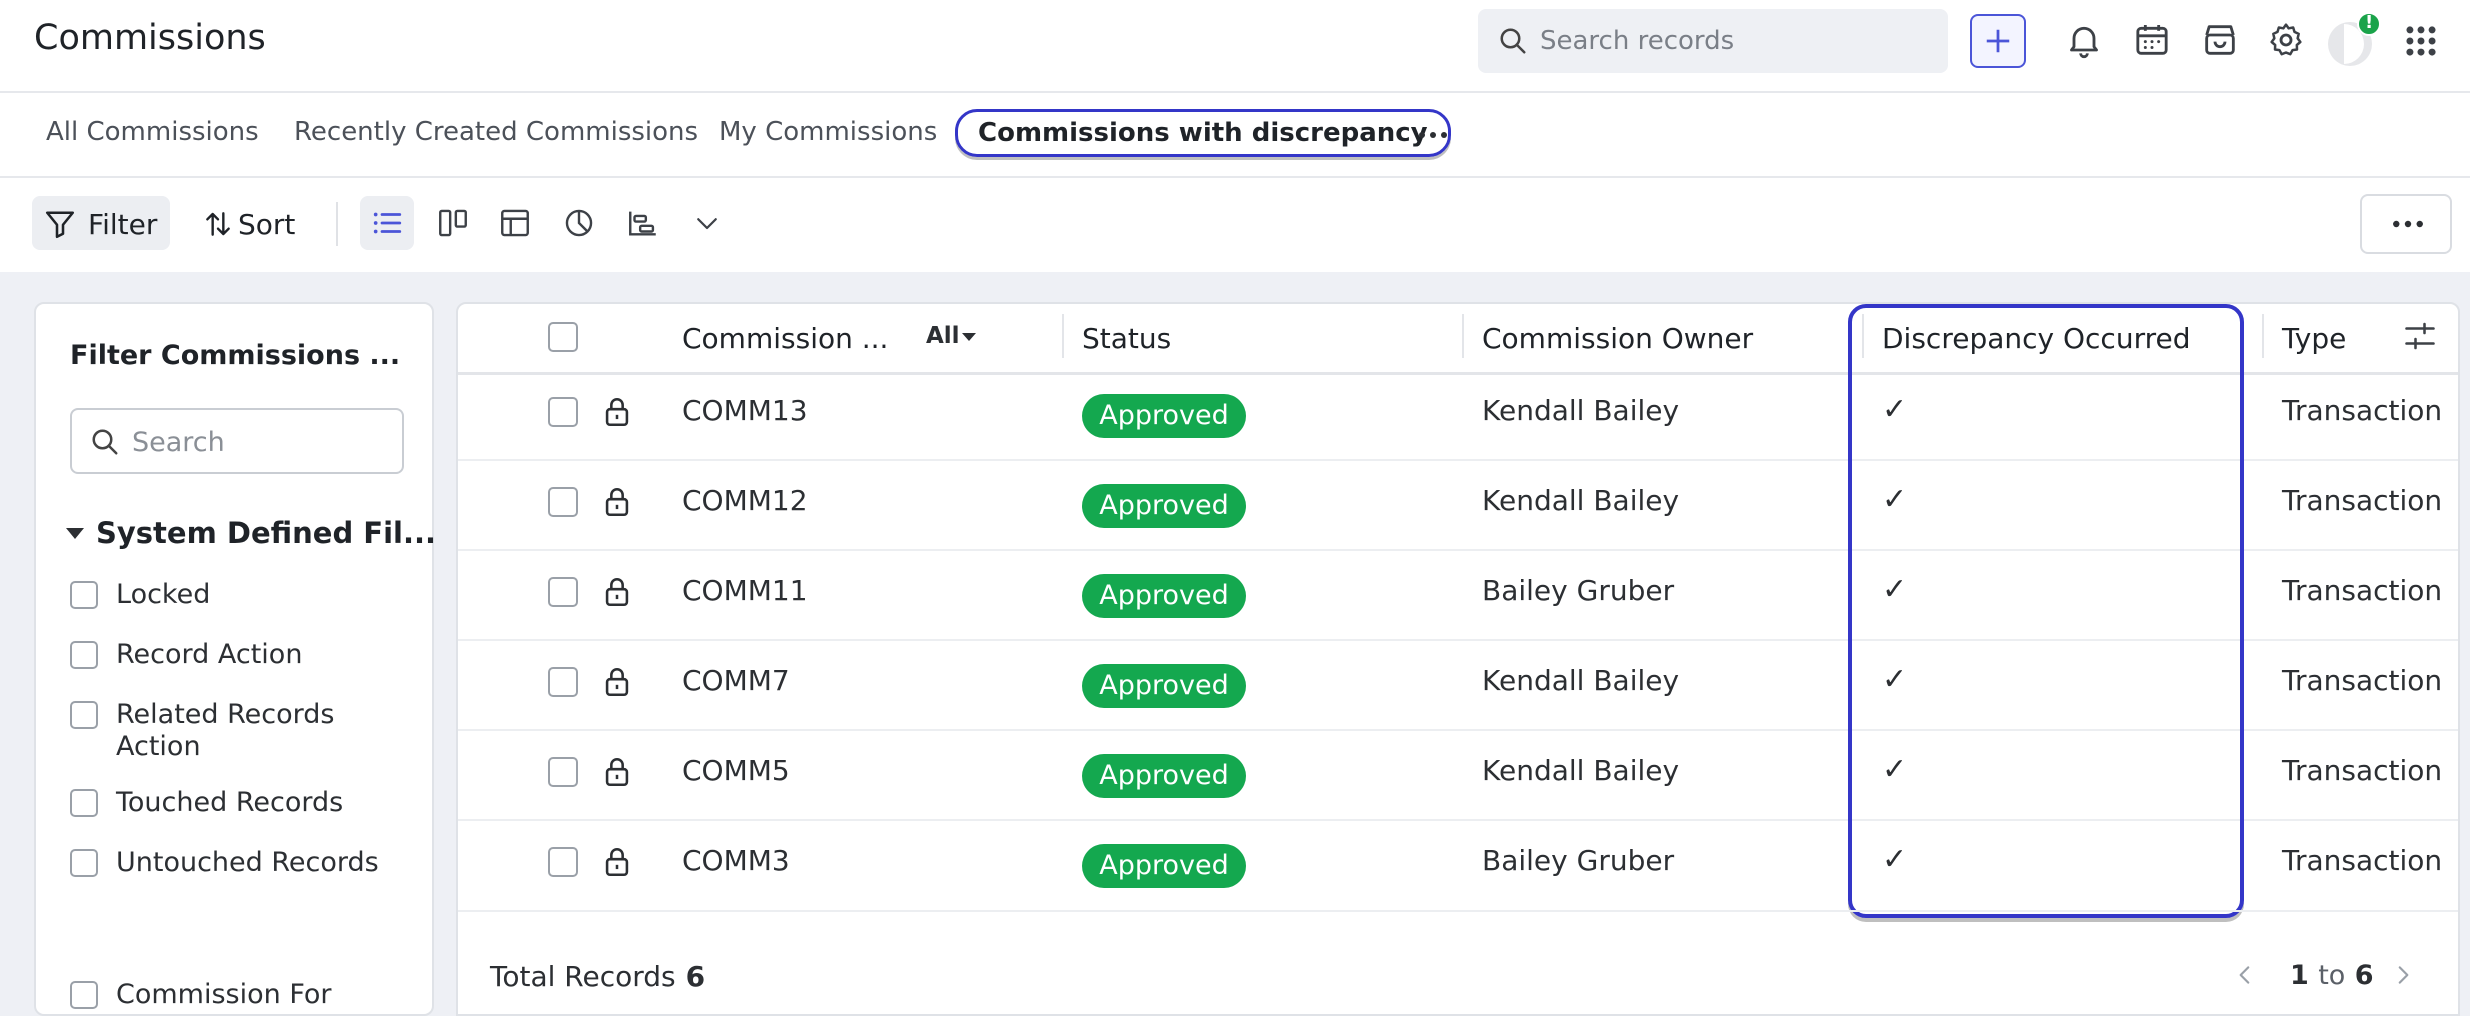  What do you see at coordinates (237, 441) in the screenshot?
I see `filter-search-input: Search` at bounding box center [237, 441].